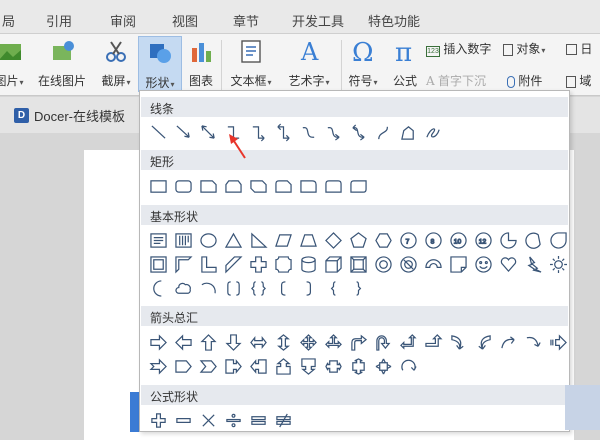 Image resolution: width=600 pixels, height=440 pixels. What do you see at coordinates (333, 366) in the screenshot?
I see `left-right-arrow-callout-shape-button` at bounding box center [333, 366].